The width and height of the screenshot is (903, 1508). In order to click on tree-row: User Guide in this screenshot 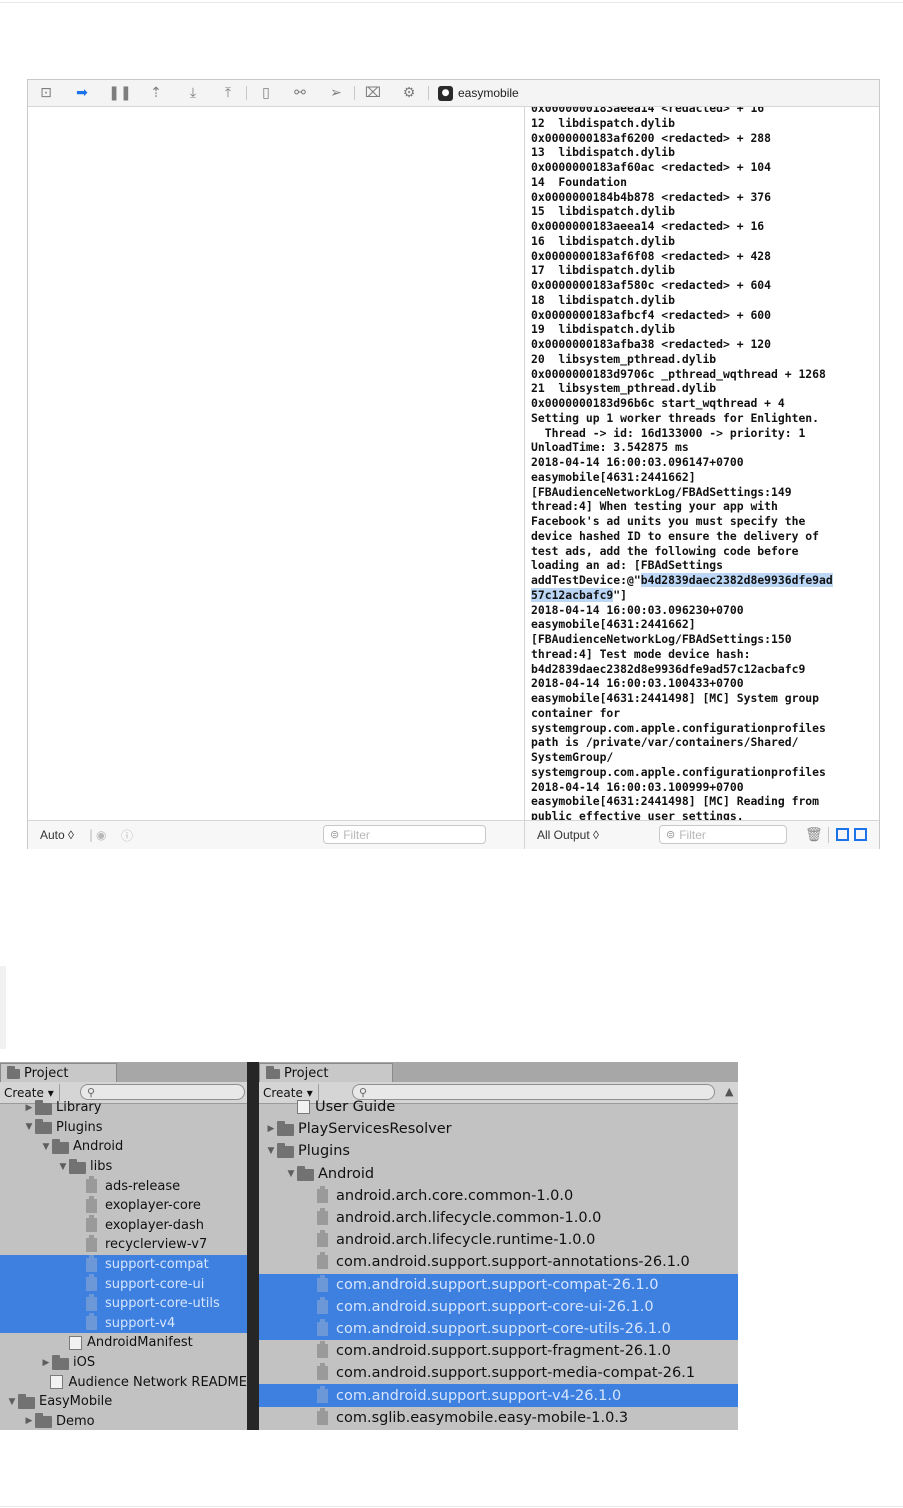, I will do `click(498, 1107)`.